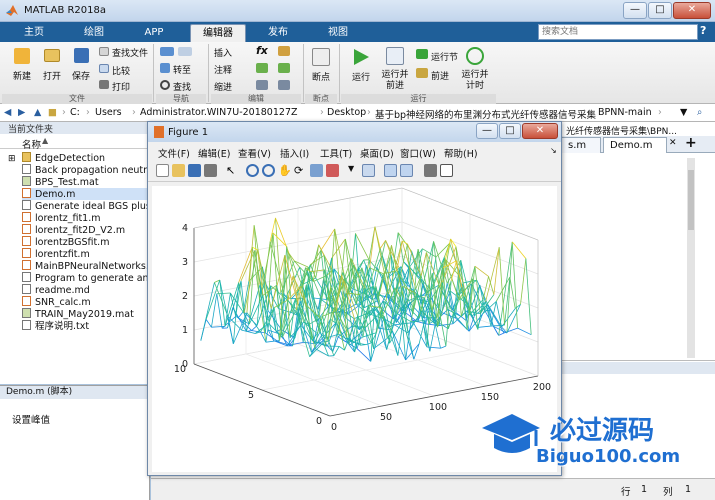 This screenshot has width=715, height=500. What do you see at coordinates (81, 75) in the screenshot?
I see `save-button: 保存` at bounding box center [81, 75].